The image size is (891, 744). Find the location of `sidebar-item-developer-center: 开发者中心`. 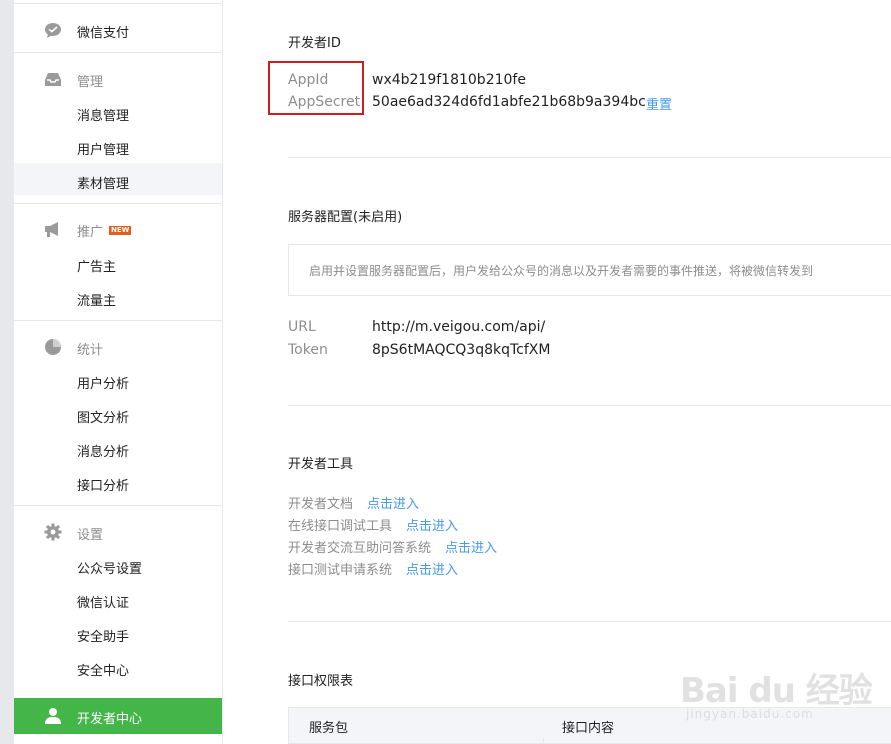

sidebar-item-developer-center: 开发者中心 is located at coordinates (118, 716).